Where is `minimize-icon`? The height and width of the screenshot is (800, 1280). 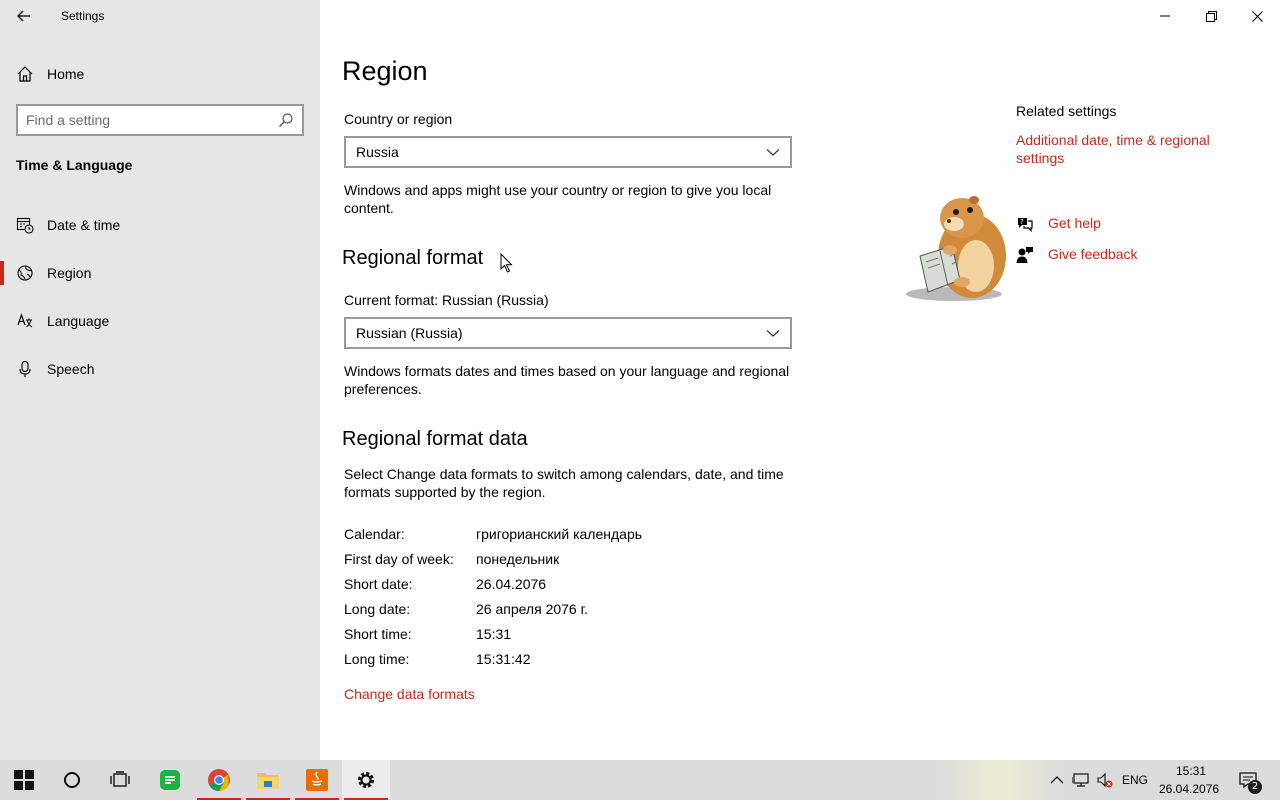
minimize-icon is located at coordinates (1165, 16).